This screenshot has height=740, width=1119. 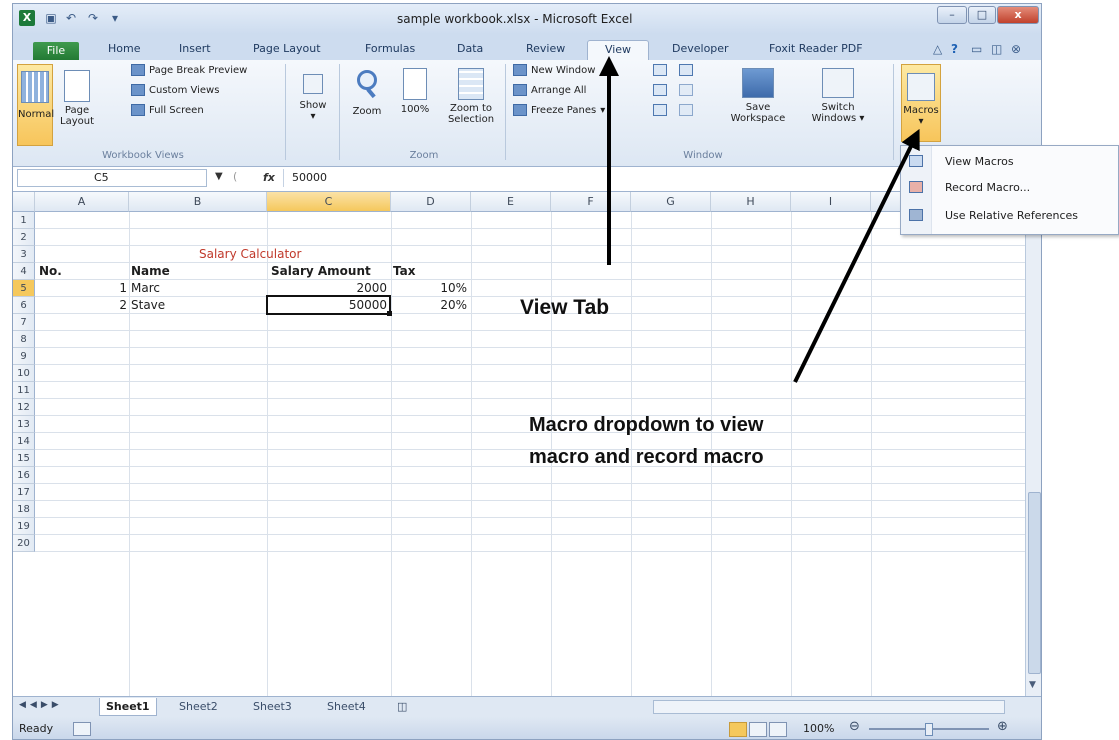 What do you see at coordinates (856, 255) in the screenshot?
I see `arrow-to-macros-button` at bounding box center [856, 255].